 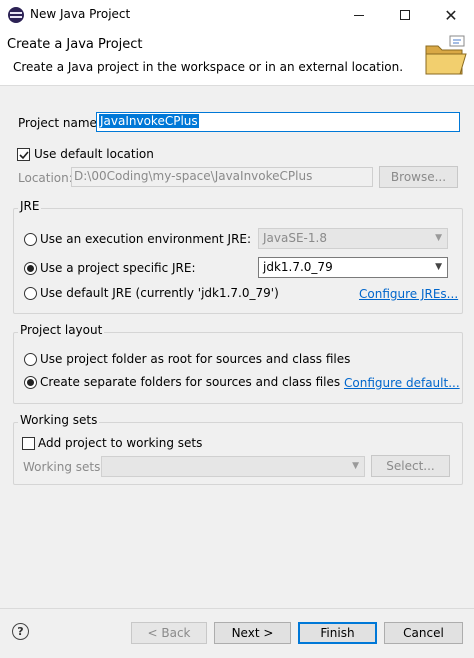 What do you see at coordinates (30, 293) in the screenshot?
I see `jre-default-radio` at bounding box center [30, 293].